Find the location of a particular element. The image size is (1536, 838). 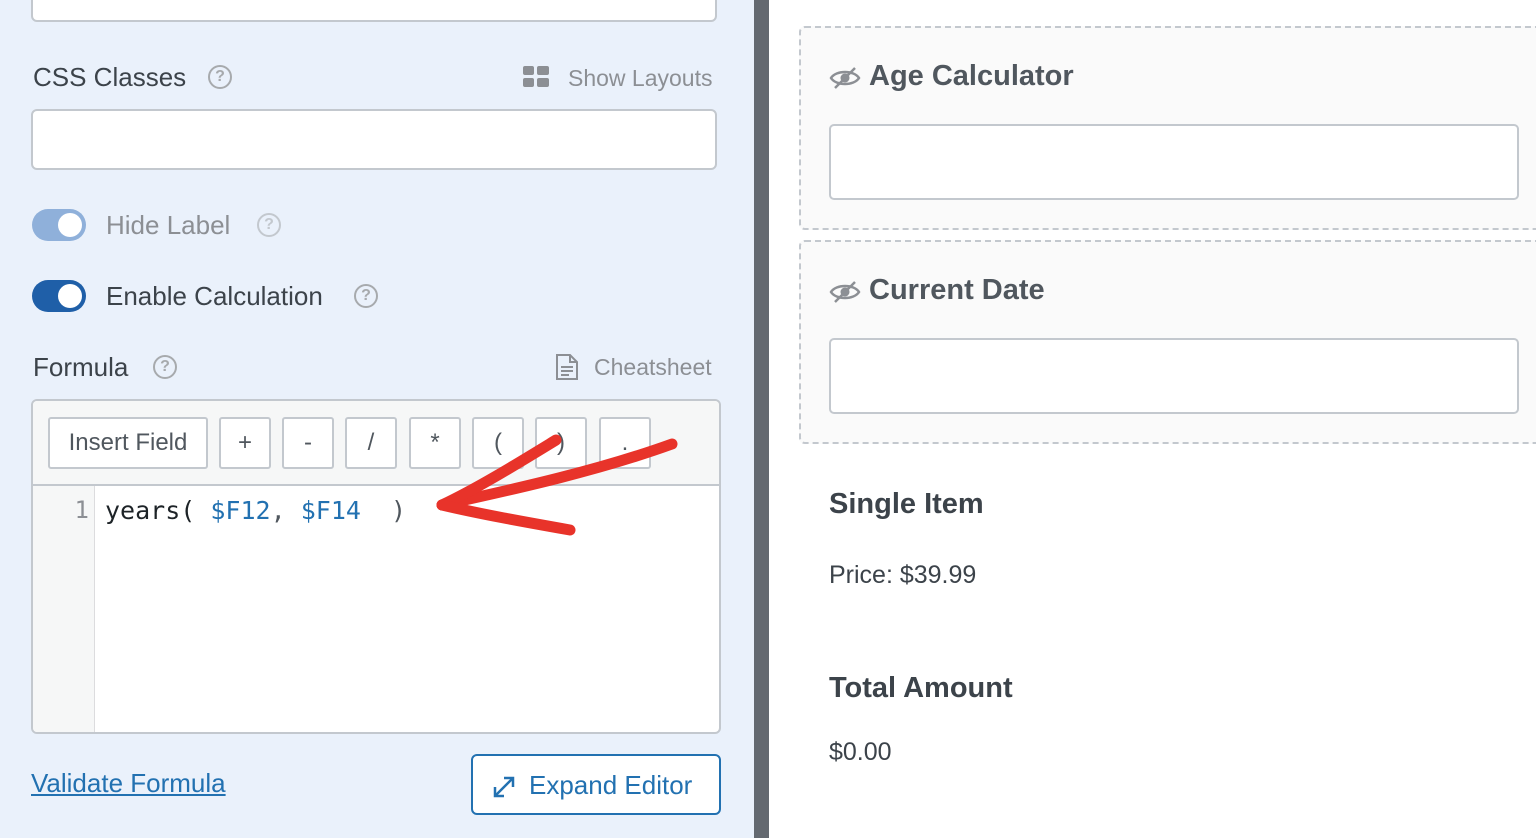

hide-label-text: Hide Label is located at coordinates (168, 225).